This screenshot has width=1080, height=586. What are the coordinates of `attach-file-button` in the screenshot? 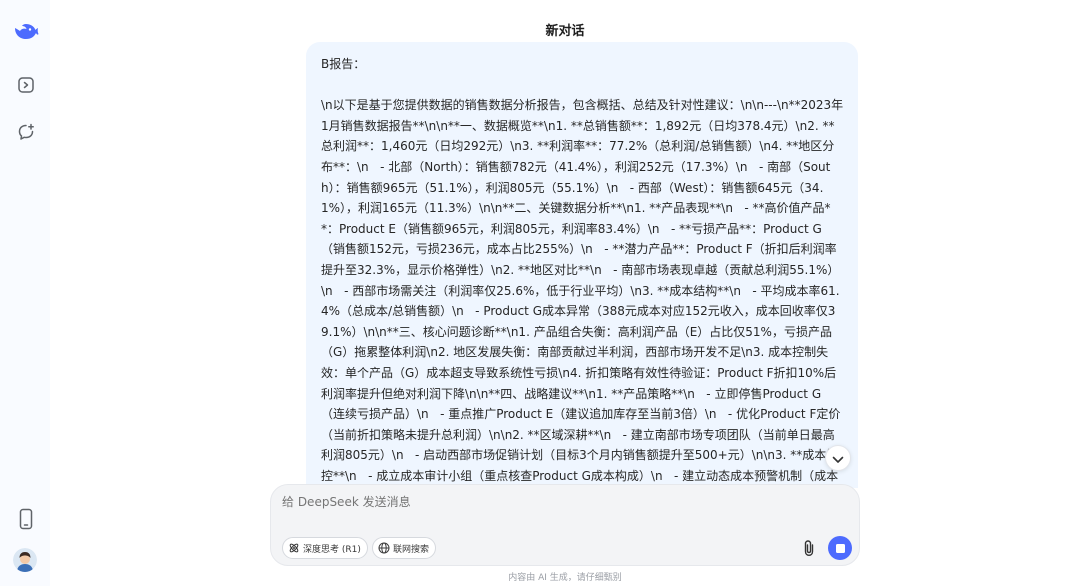 It's located at (809, 548).